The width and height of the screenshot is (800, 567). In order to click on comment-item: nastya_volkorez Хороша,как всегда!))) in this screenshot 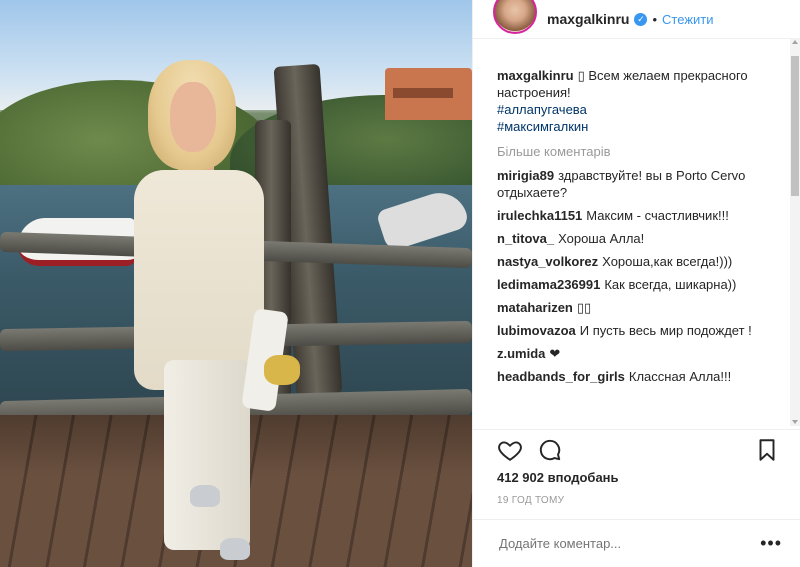, I will do `click(639, 261)`.